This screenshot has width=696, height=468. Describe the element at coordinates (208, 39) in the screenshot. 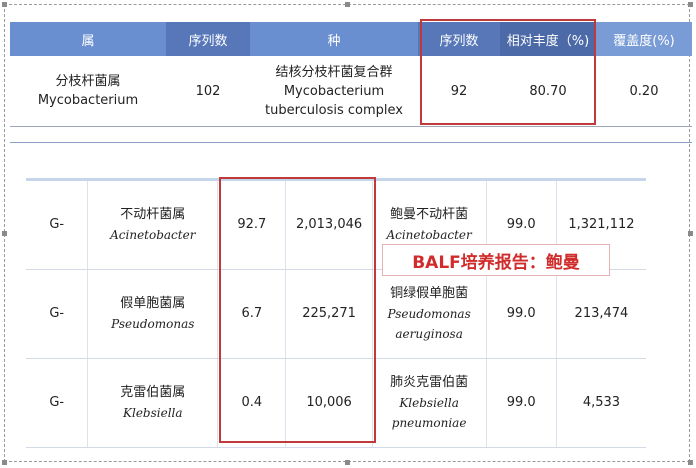

I see `header-genus-seq: 序列数` at that location.